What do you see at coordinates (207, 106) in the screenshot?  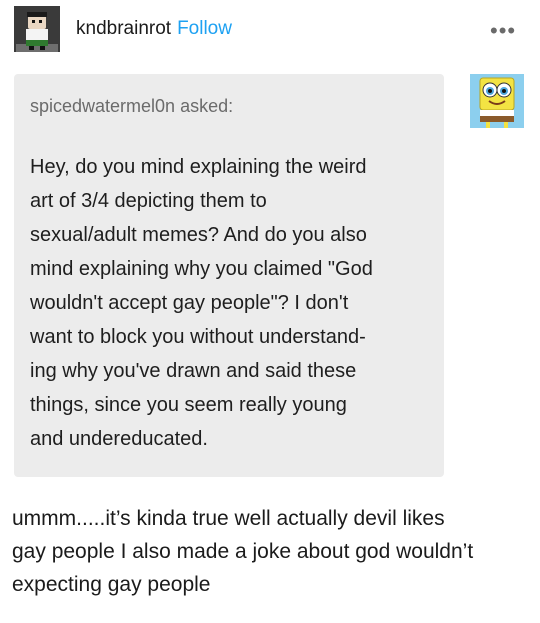 I see `asked-label: asked:` at bounding box center [207, 106].